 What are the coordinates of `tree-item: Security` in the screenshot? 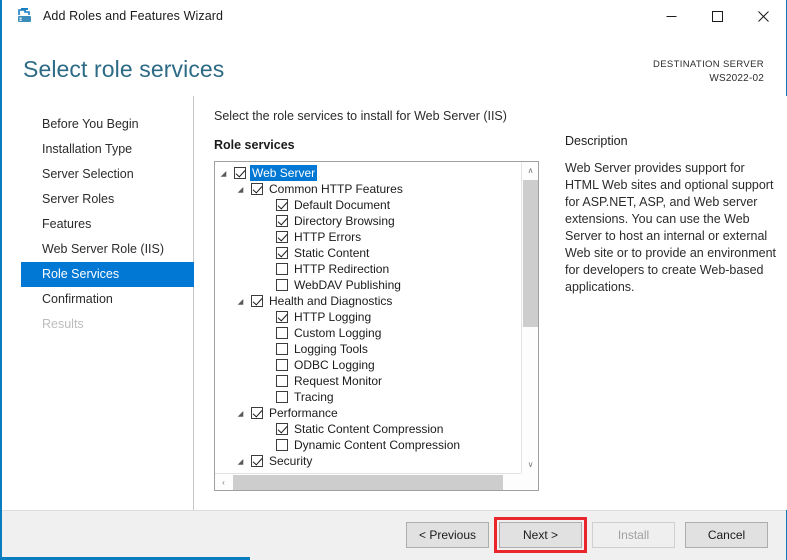 It's located at (368, 461).